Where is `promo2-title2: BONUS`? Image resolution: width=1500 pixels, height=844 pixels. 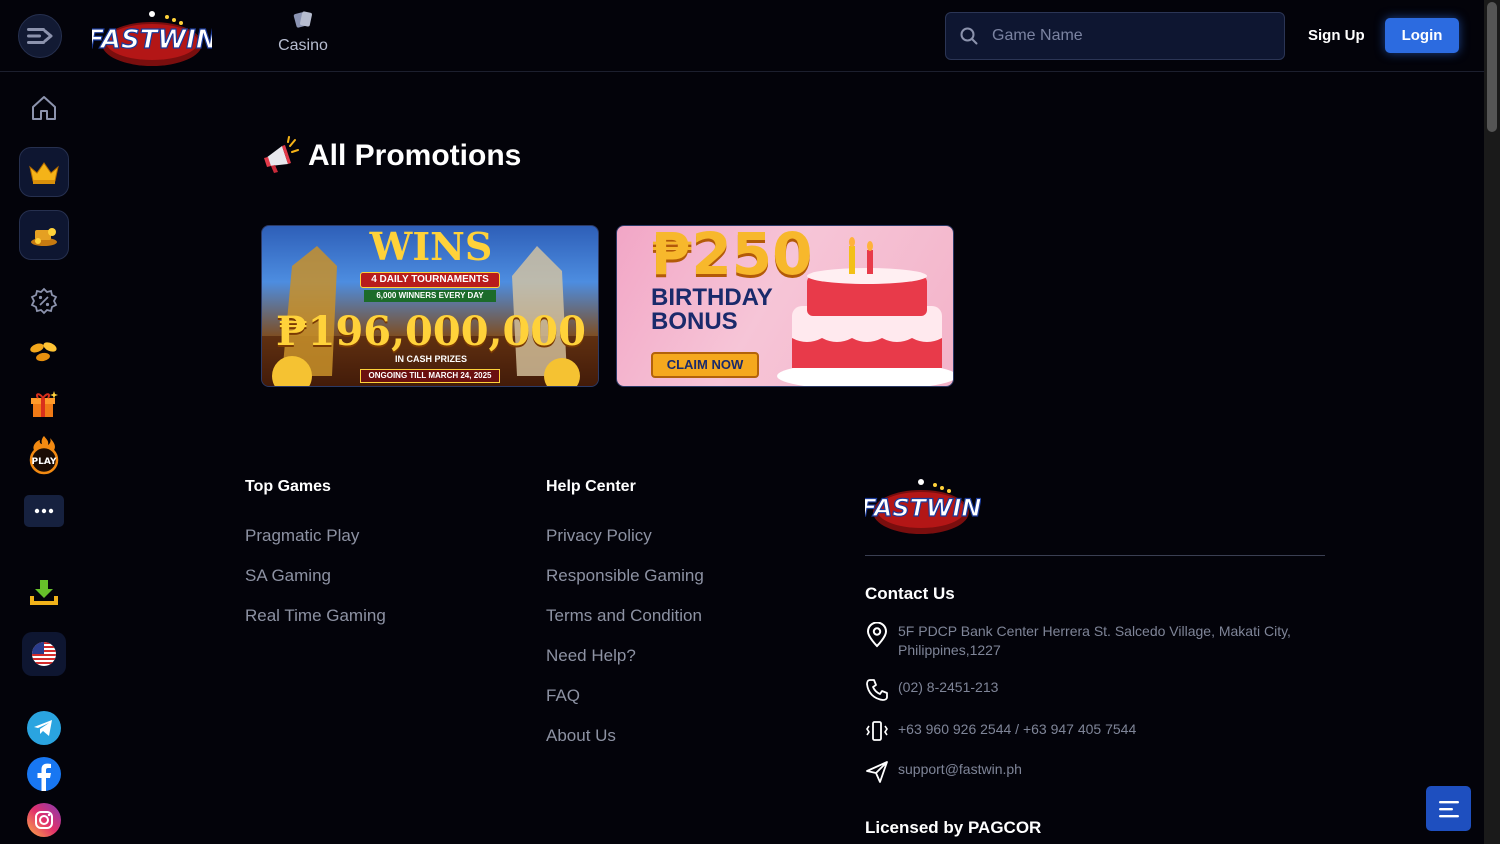
promo2-title2: BONUS is located at coordinates (694, 321).